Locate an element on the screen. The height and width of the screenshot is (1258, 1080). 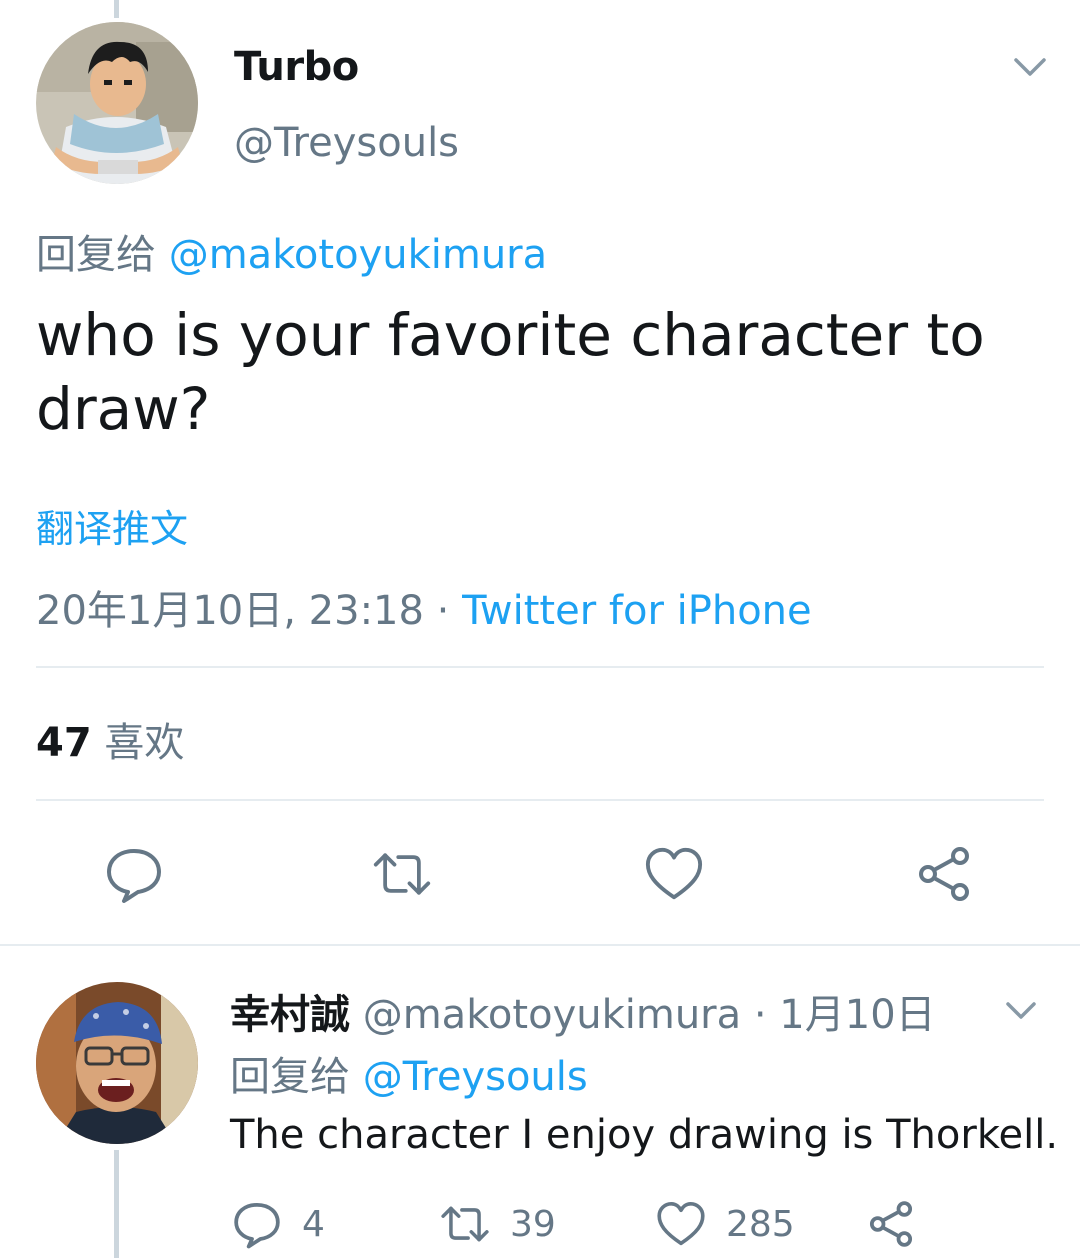
tweet-meta: 20年1月10日, 23:18 · Twitter for iPhone is located at coordinates (424, 607).